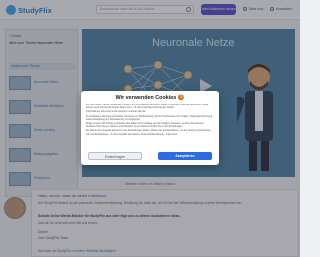 The height and width of the screenshot is (257, 320). Describe the element at coordinates (115, 156) in the screenshot. I see `settings-button: Einstellungen` at that location.